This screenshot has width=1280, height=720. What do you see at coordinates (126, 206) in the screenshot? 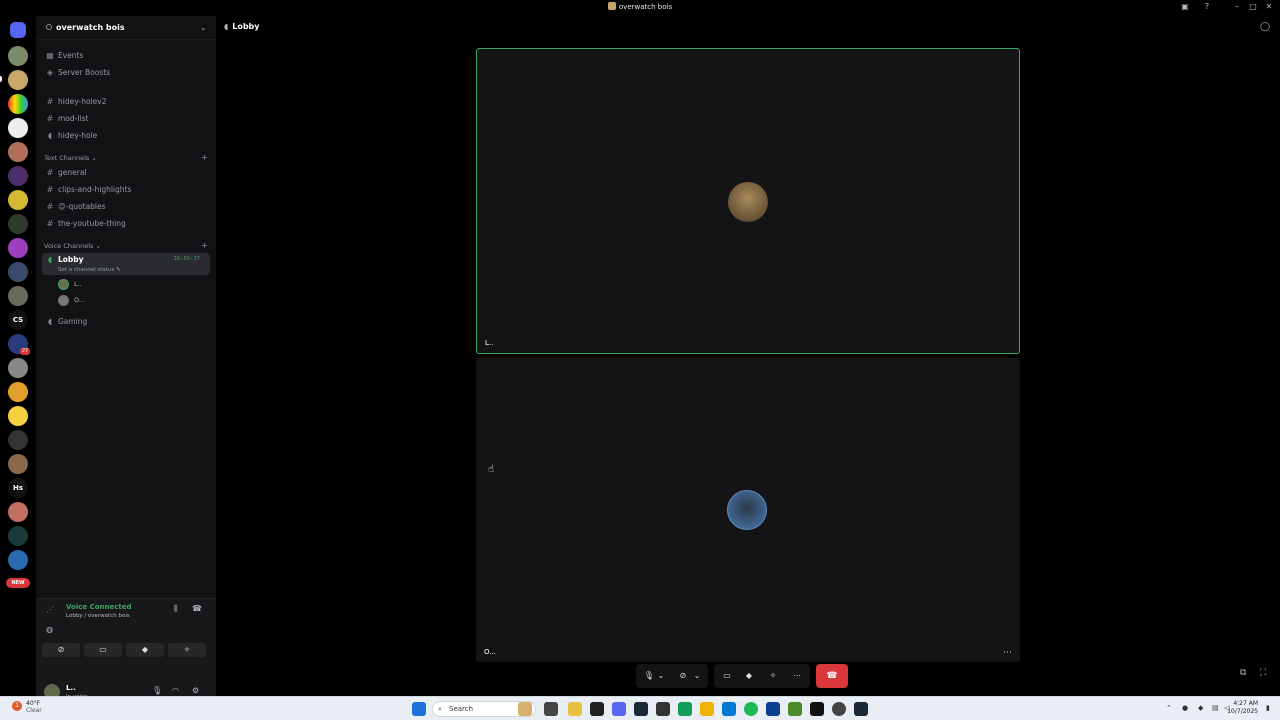
I see `channel-quotables: # 😊-quotables` at bounding box center [126, 206].